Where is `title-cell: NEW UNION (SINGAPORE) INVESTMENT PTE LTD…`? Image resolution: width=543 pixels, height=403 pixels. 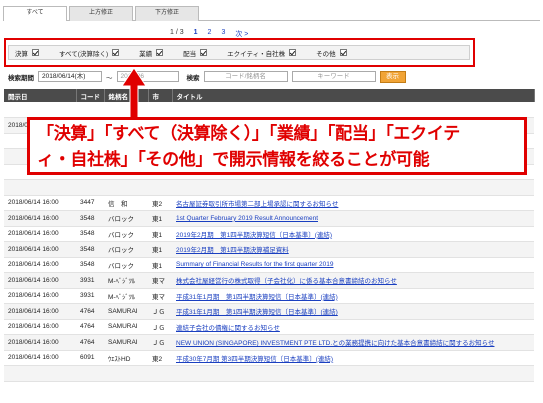
title-cell: NEW UNION (SINGAPORE) INVESTMENT PTE LTD… is located at coordinates (353, 342).